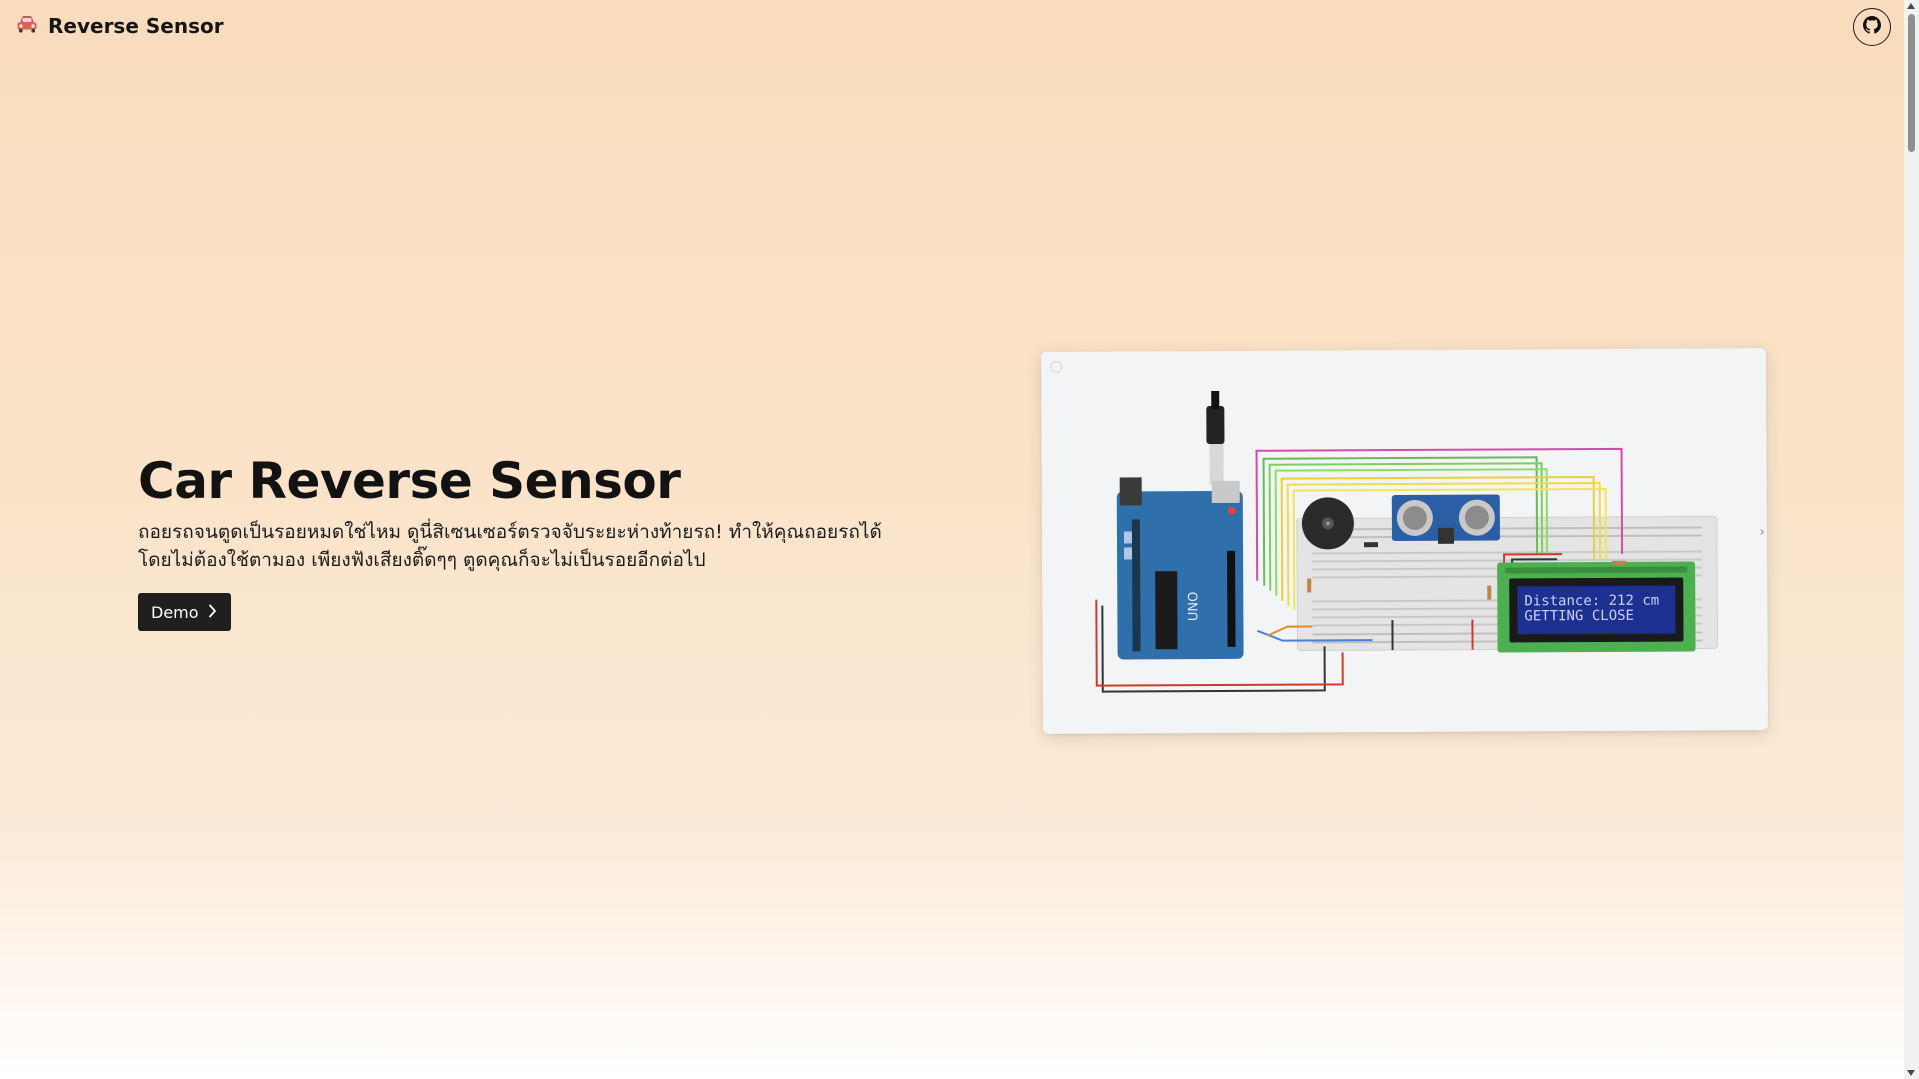 The height and width of the screenshot is (1079, 1919). Describe the element at coordinates (1193, 607) in the screenshot. I see `svg-text: UNO` at that location.